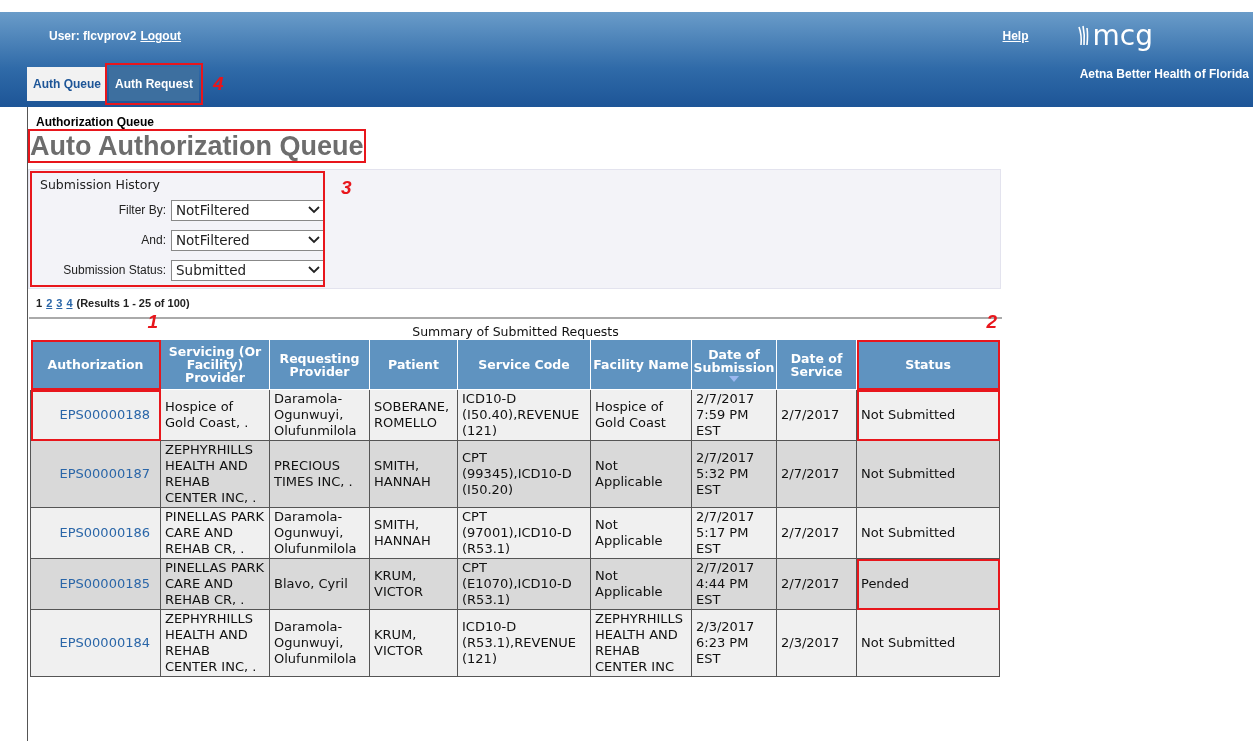 This screenshot has height=741, width=1253. I want to click on logo-text: mcg, so click(1122, 36).